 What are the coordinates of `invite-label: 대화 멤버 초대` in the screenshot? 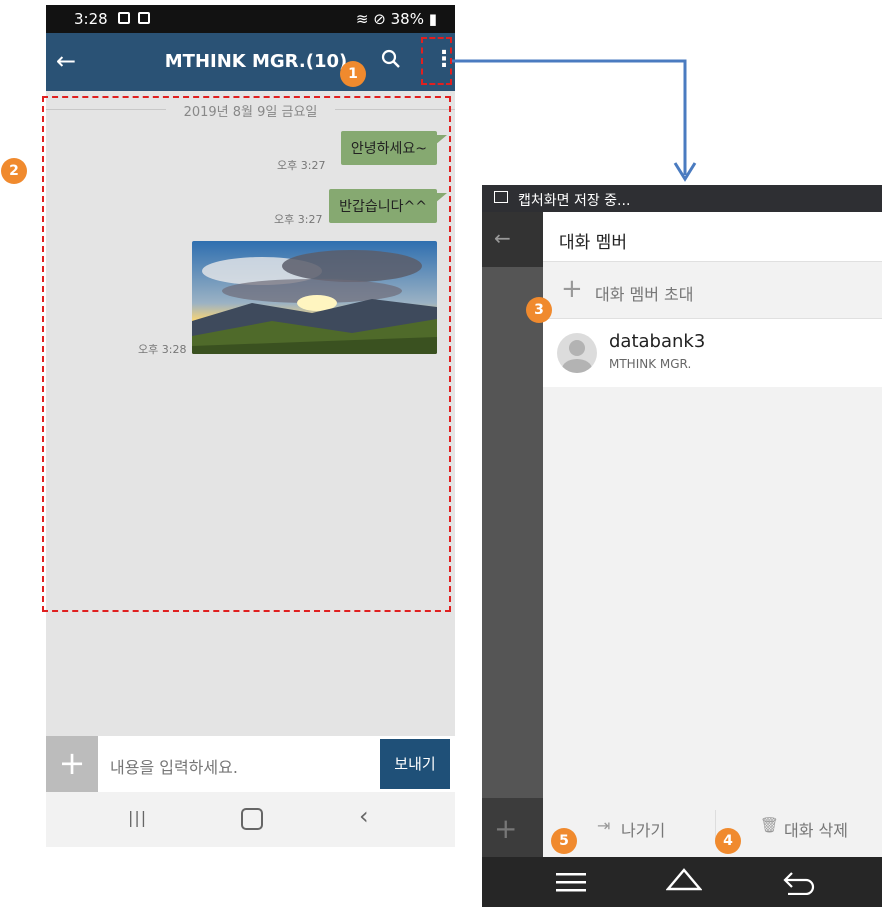 It's located at (644, 294).